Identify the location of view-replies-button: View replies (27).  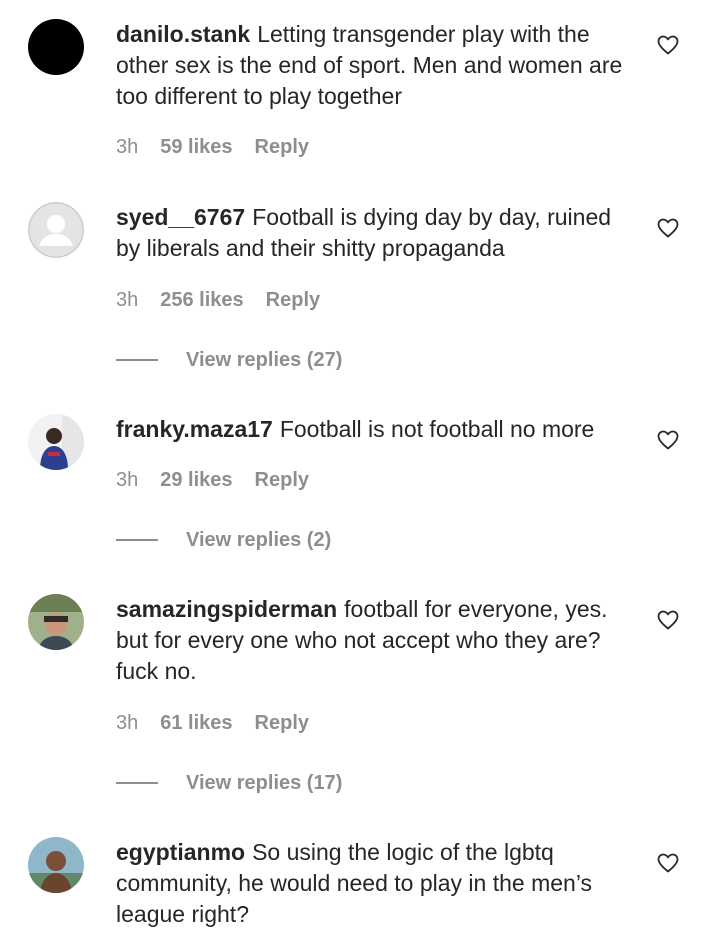
(229, 360).